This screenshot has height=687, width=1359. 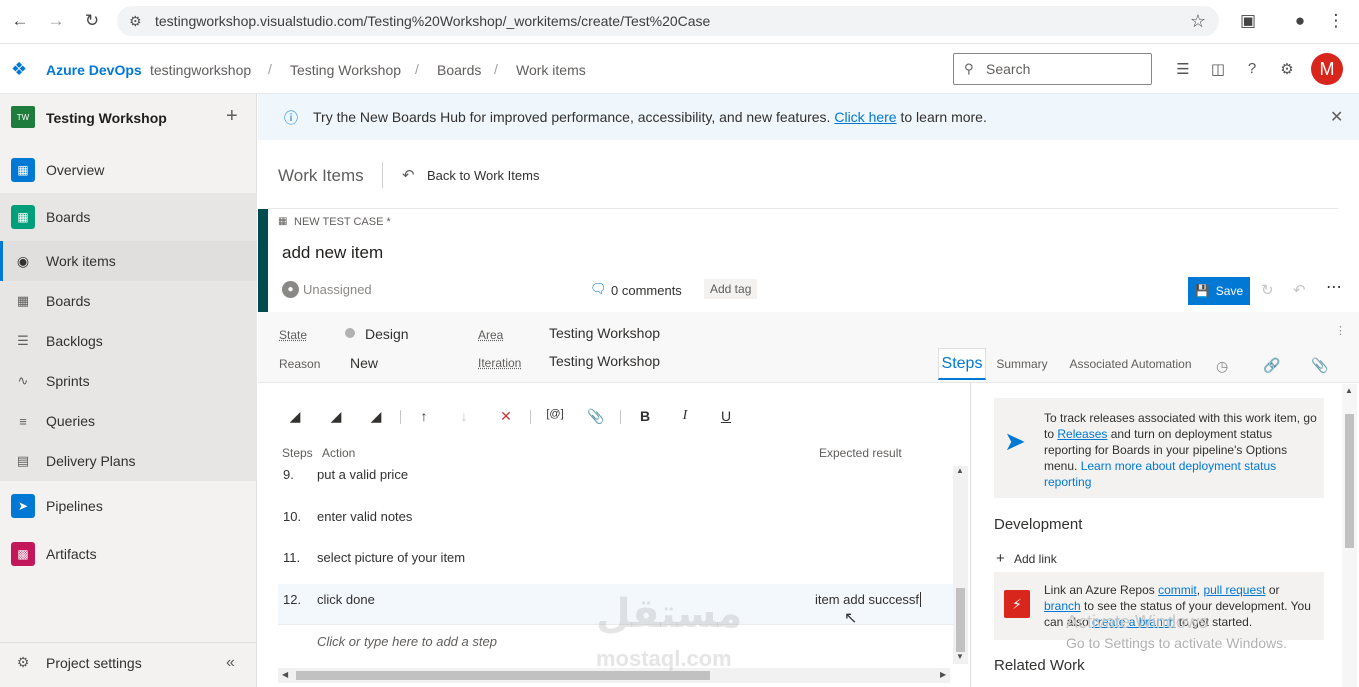 I want to click on breadcrumb-org: testingworkshop, so click(x=200, y=70).